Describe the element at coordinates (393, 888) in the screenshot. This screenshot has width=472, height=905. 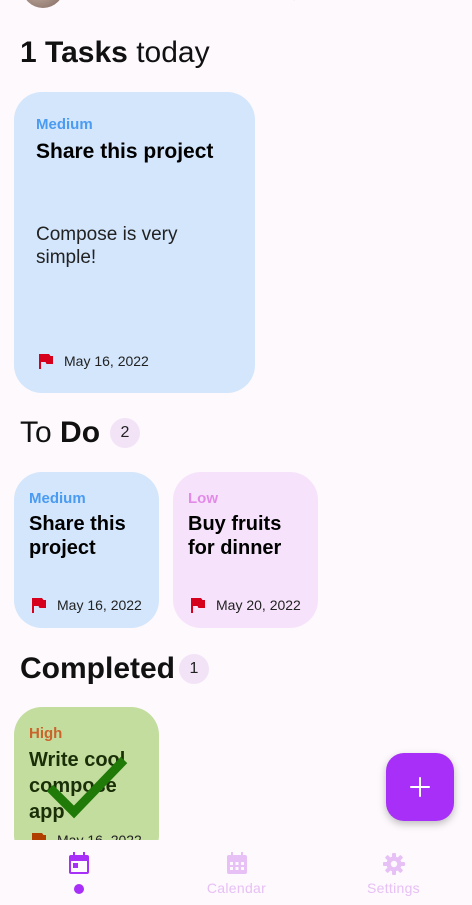
I see `nav-label-settings: Settings` at that location.